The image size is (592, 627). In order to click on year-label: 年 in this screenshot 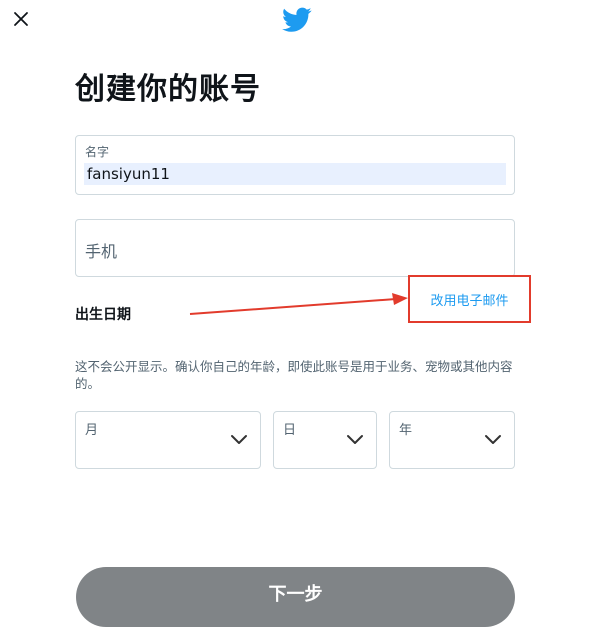, I will do `click(406, 430)`.